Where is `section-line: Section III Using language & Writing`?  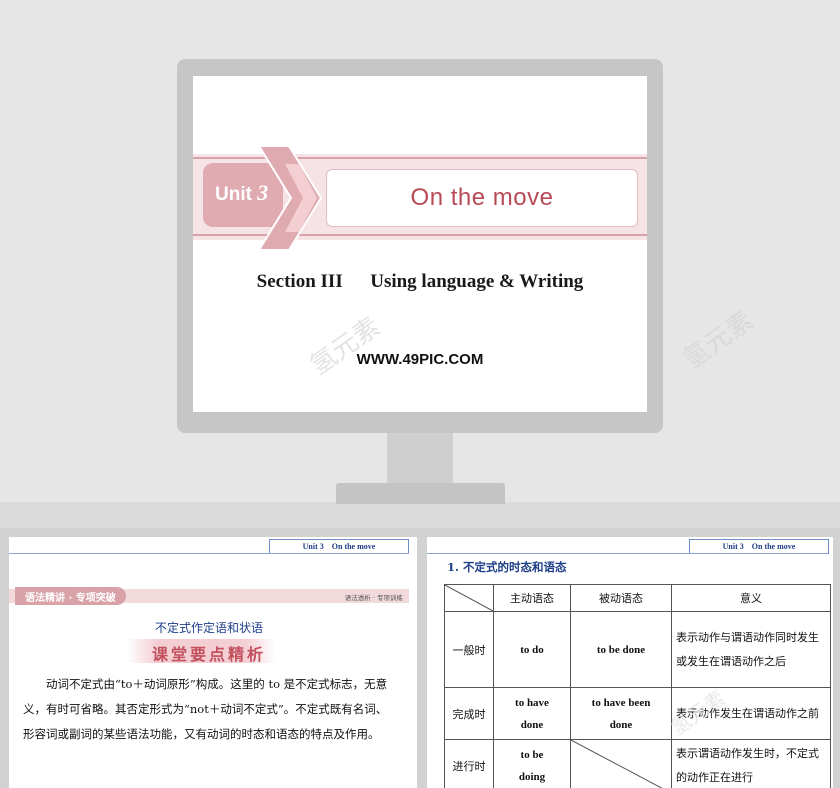
section-line: Section III Using language & Writing is located at coordinates (420, 282).